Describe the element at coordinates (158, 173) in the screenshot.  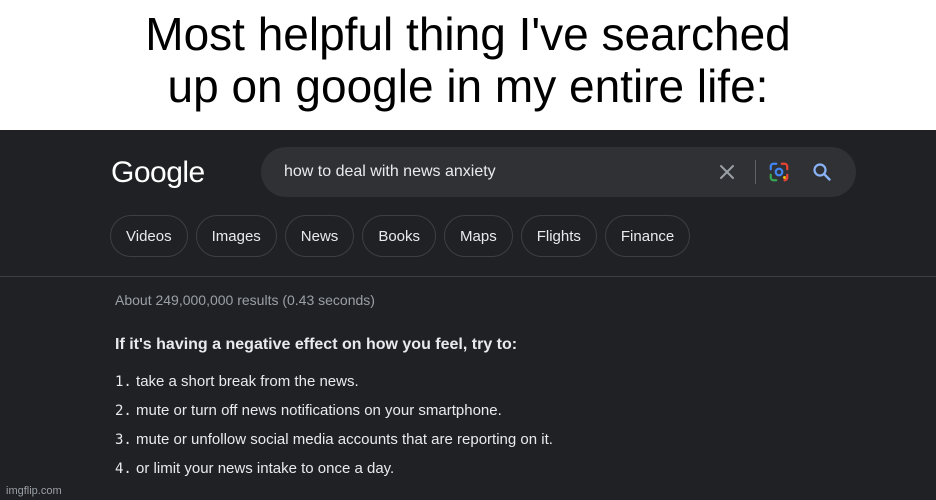
I see `google-logo: Google` at that location.